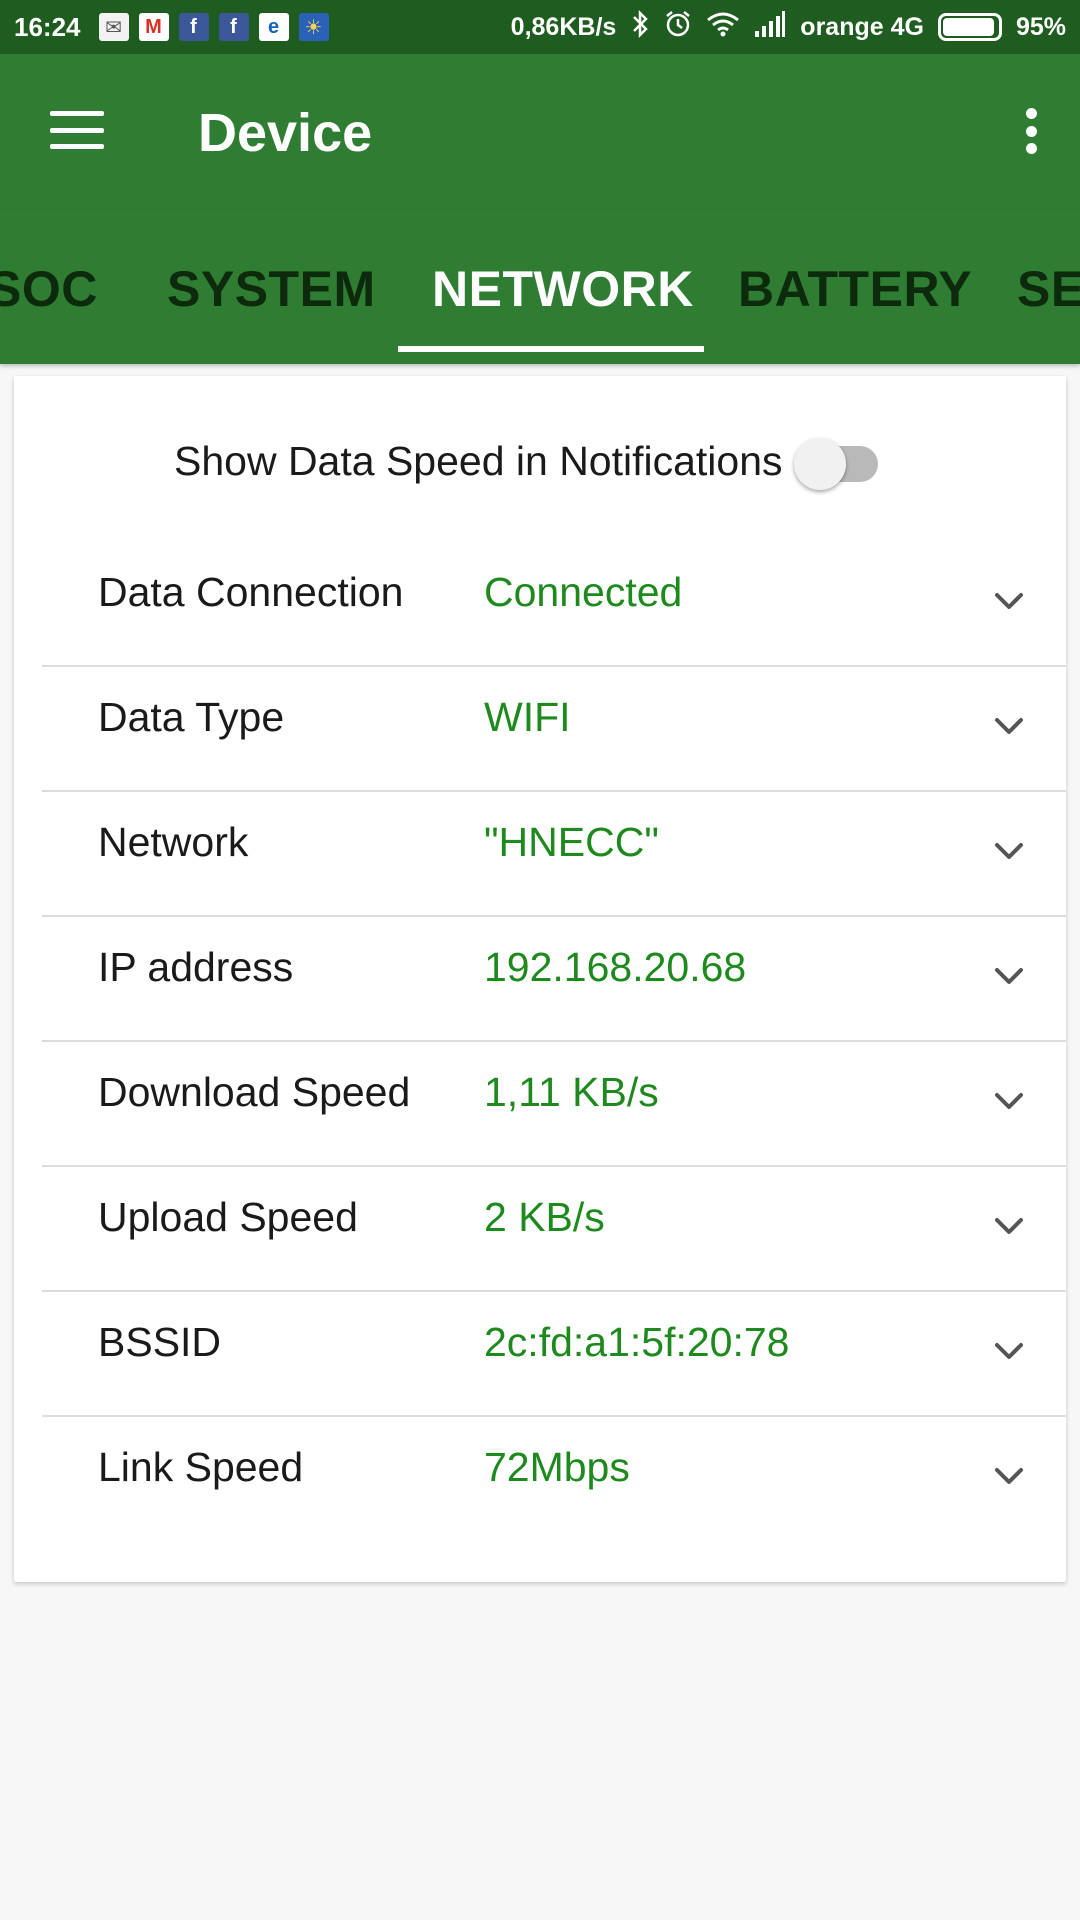  What do you see at coordinates (571, 842) in the screenshot?
I see `info-value: "HNECC"` at bounding box center [571, 842].